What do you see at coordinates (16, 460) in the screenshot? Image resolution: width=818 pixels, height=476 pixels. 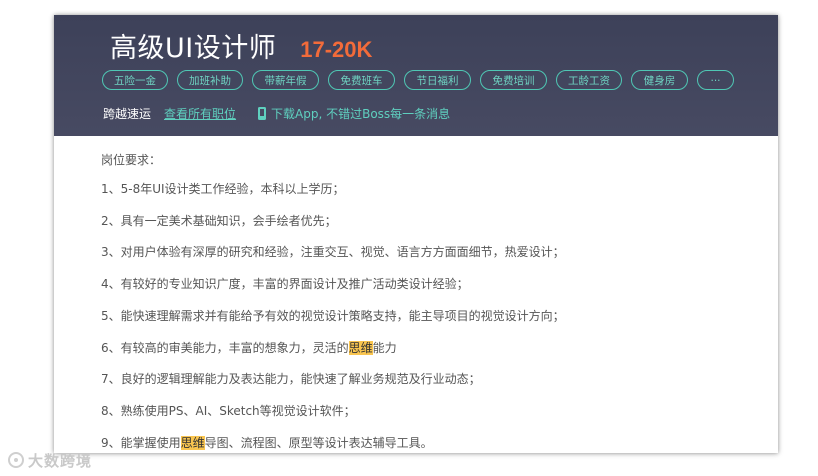 I see `watermark-logo-icon` at bounding box center [16, 460].